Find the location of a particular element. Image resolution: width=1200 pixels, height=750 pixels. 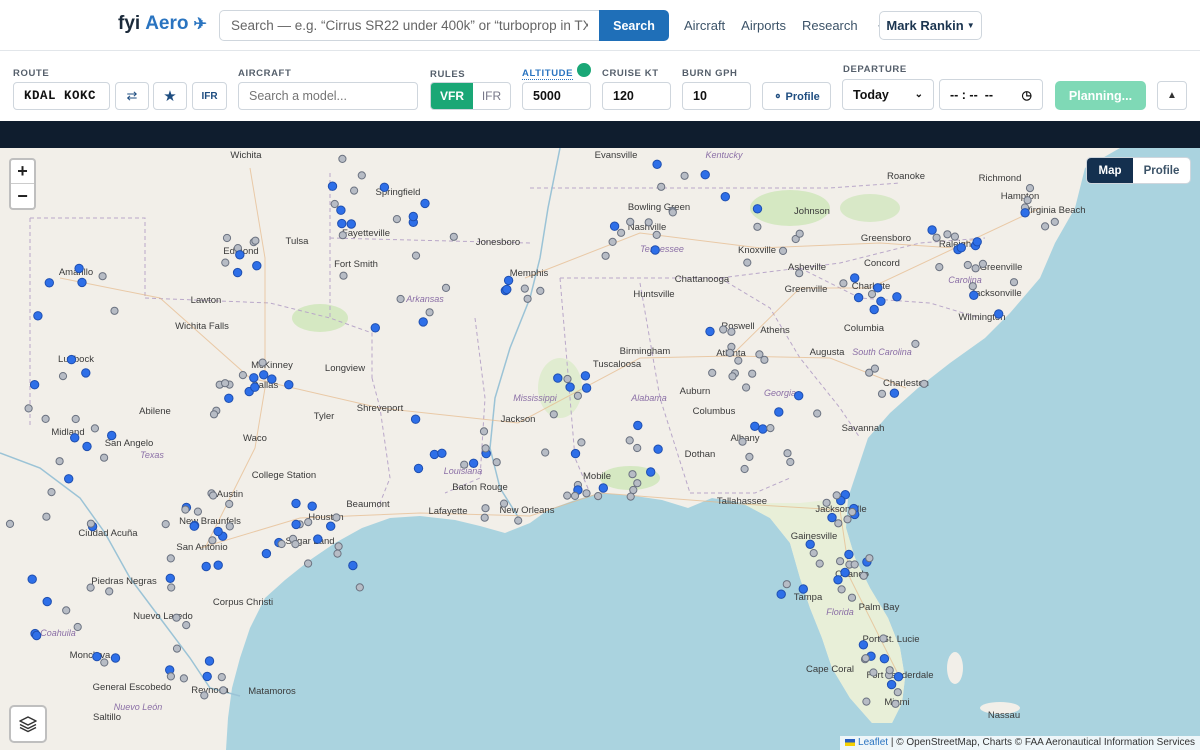

cruise-input: 120 is located at coordinates (636, 96).